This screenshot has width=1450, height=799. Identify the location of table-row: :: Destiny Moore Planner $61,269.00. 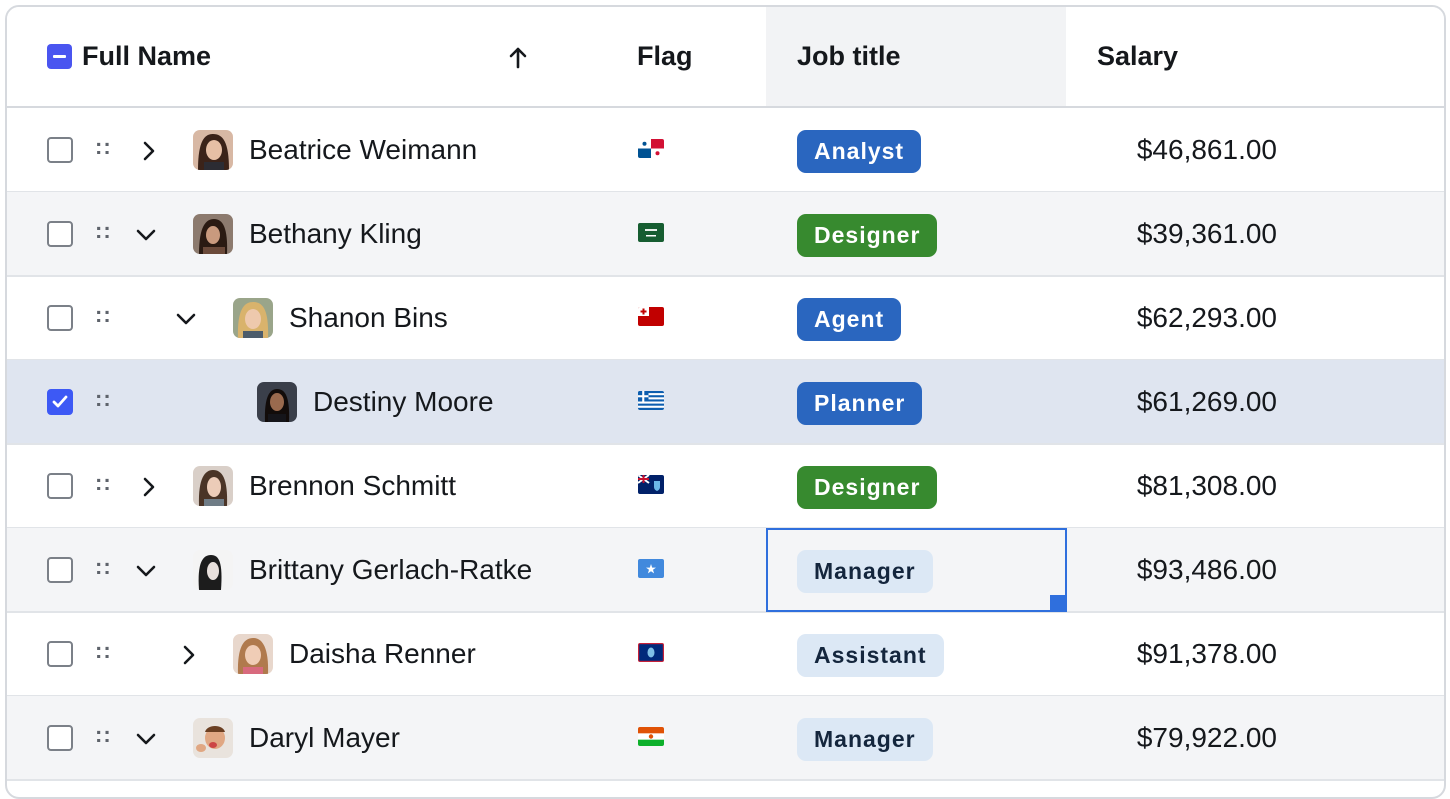
(725, 402).